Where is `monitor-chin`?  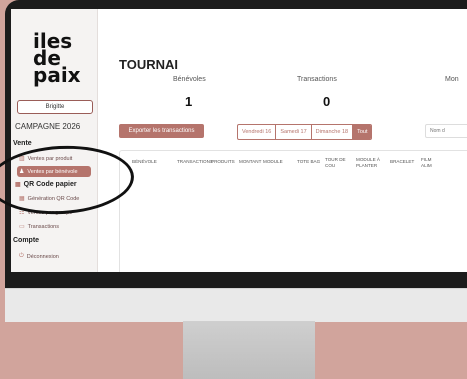 monitor-chin is located at coordinates (236, 305).